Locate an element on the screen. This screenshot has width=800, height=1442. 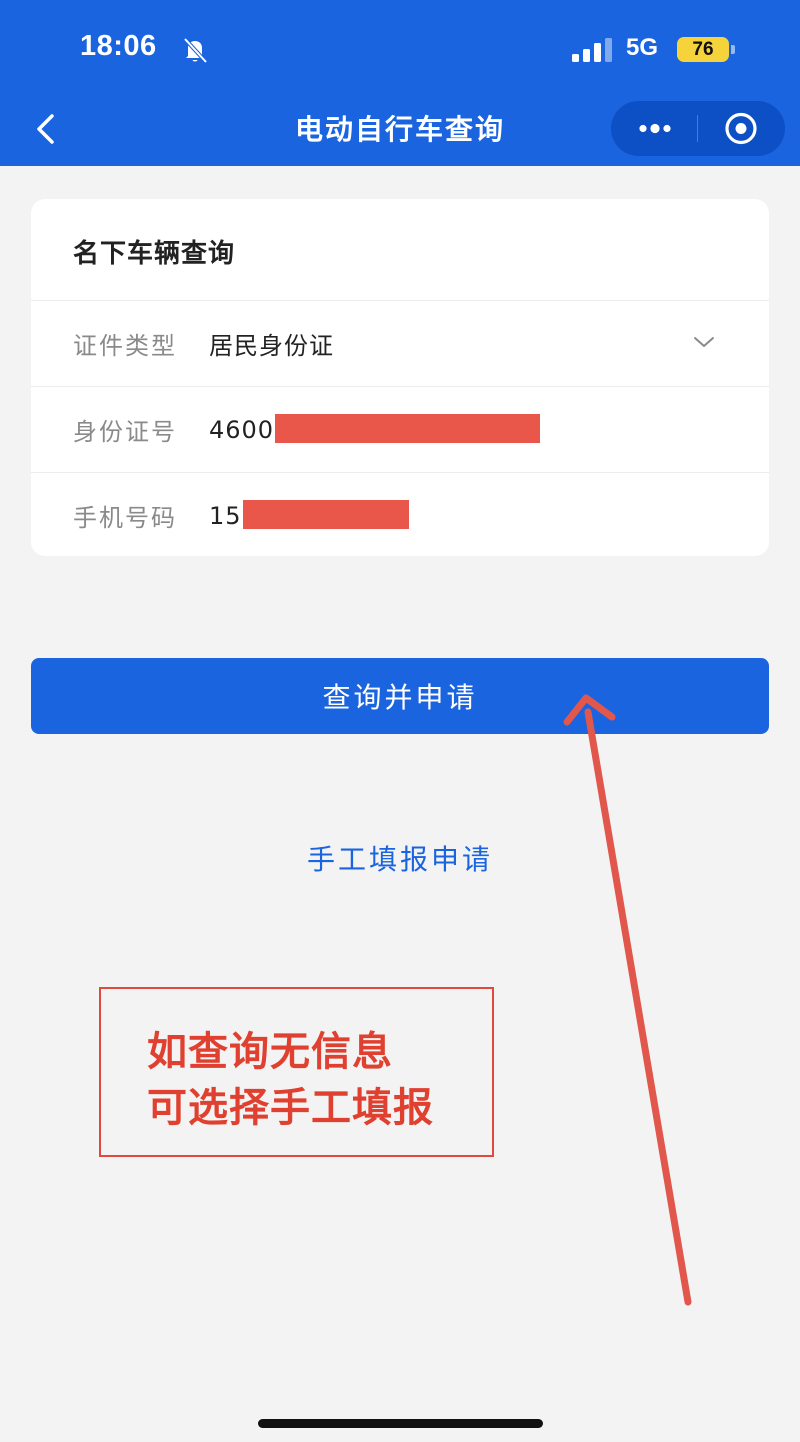
phone-label: 手机号码 is located at coordinates (125, 518).